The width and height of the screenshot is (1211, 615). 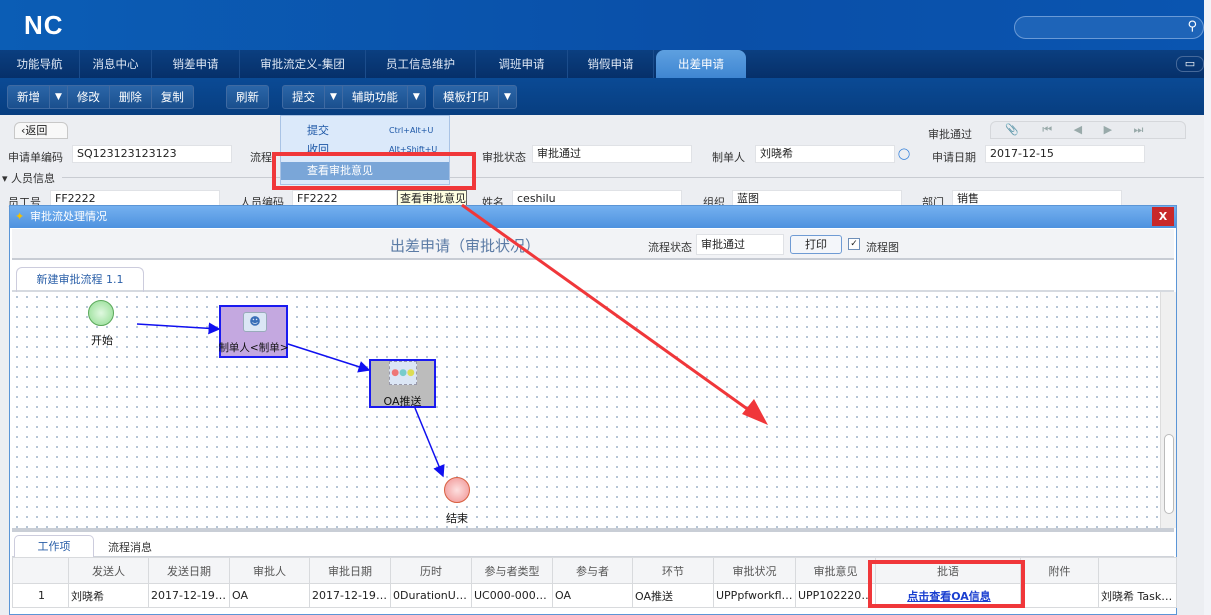 I want to click on cell-approver: OA, so click(x=269, y=595).